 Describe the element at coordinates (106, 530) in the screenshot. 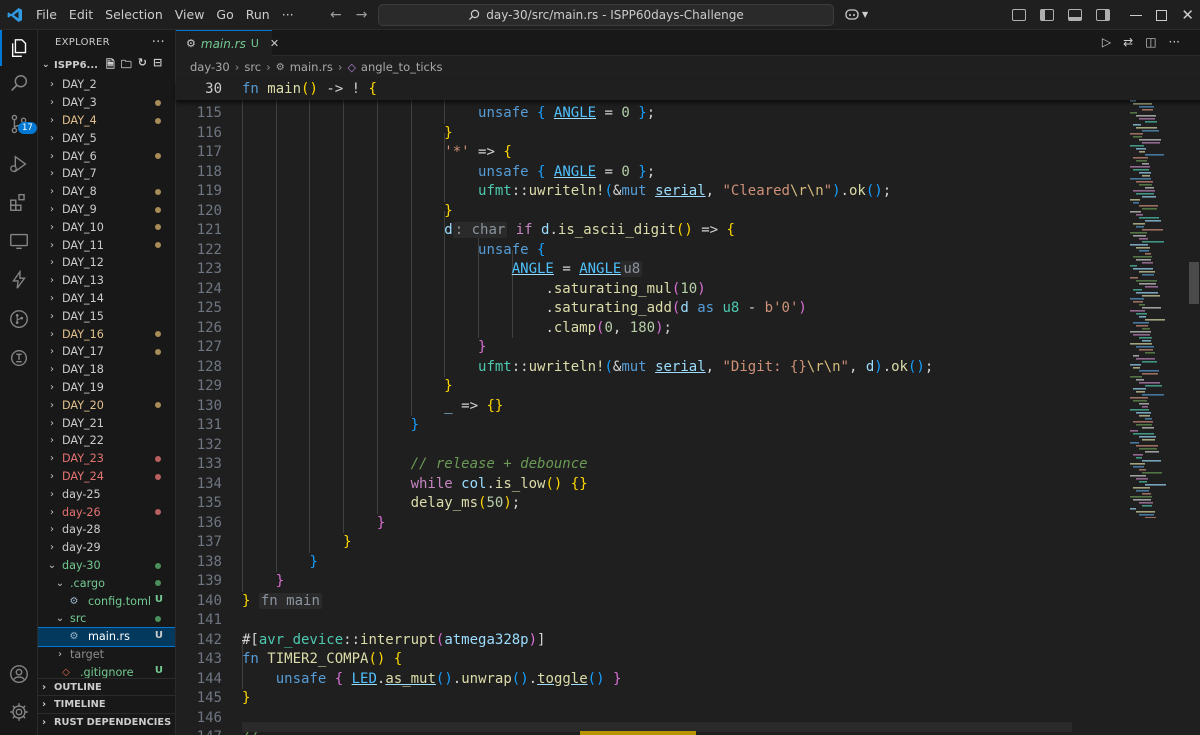

I see `tree-folder: › day-28` at that location.